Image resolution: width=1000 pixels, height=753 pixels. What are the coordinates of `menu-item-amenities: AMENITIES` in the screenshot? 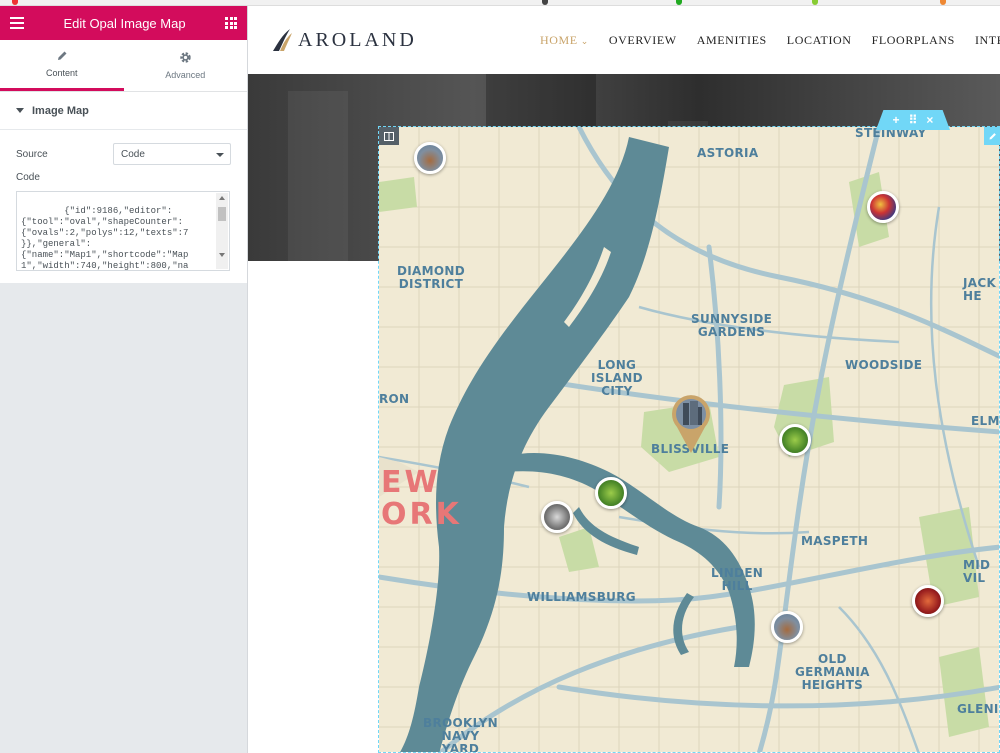 It's located at (732, 40).